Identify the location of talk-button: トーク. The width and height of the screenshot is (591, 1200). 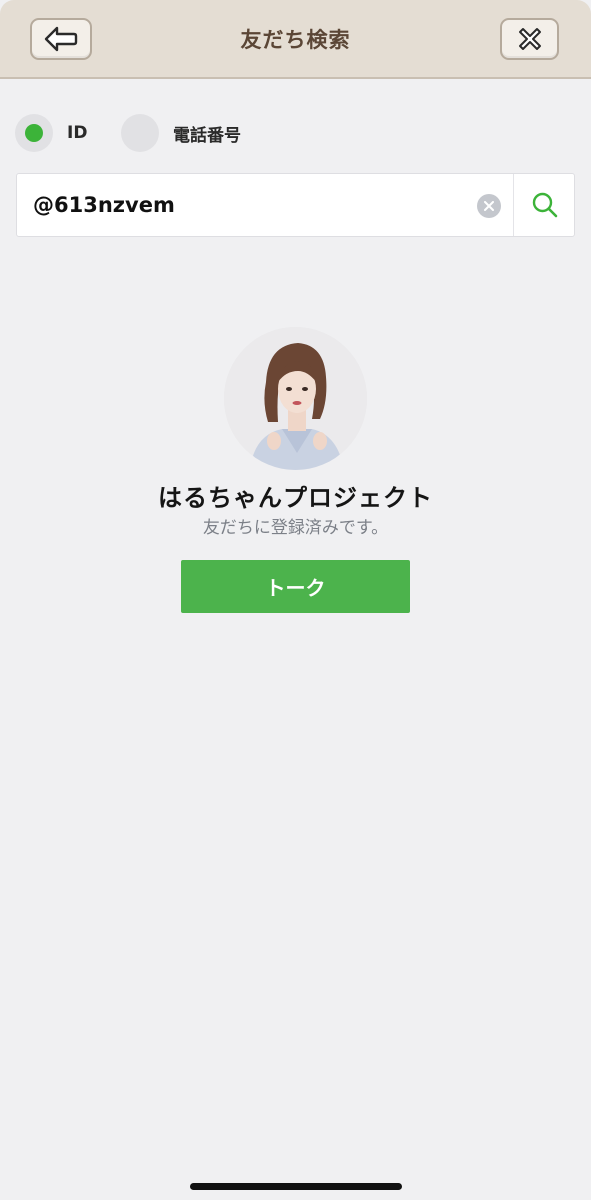
(295, 586).